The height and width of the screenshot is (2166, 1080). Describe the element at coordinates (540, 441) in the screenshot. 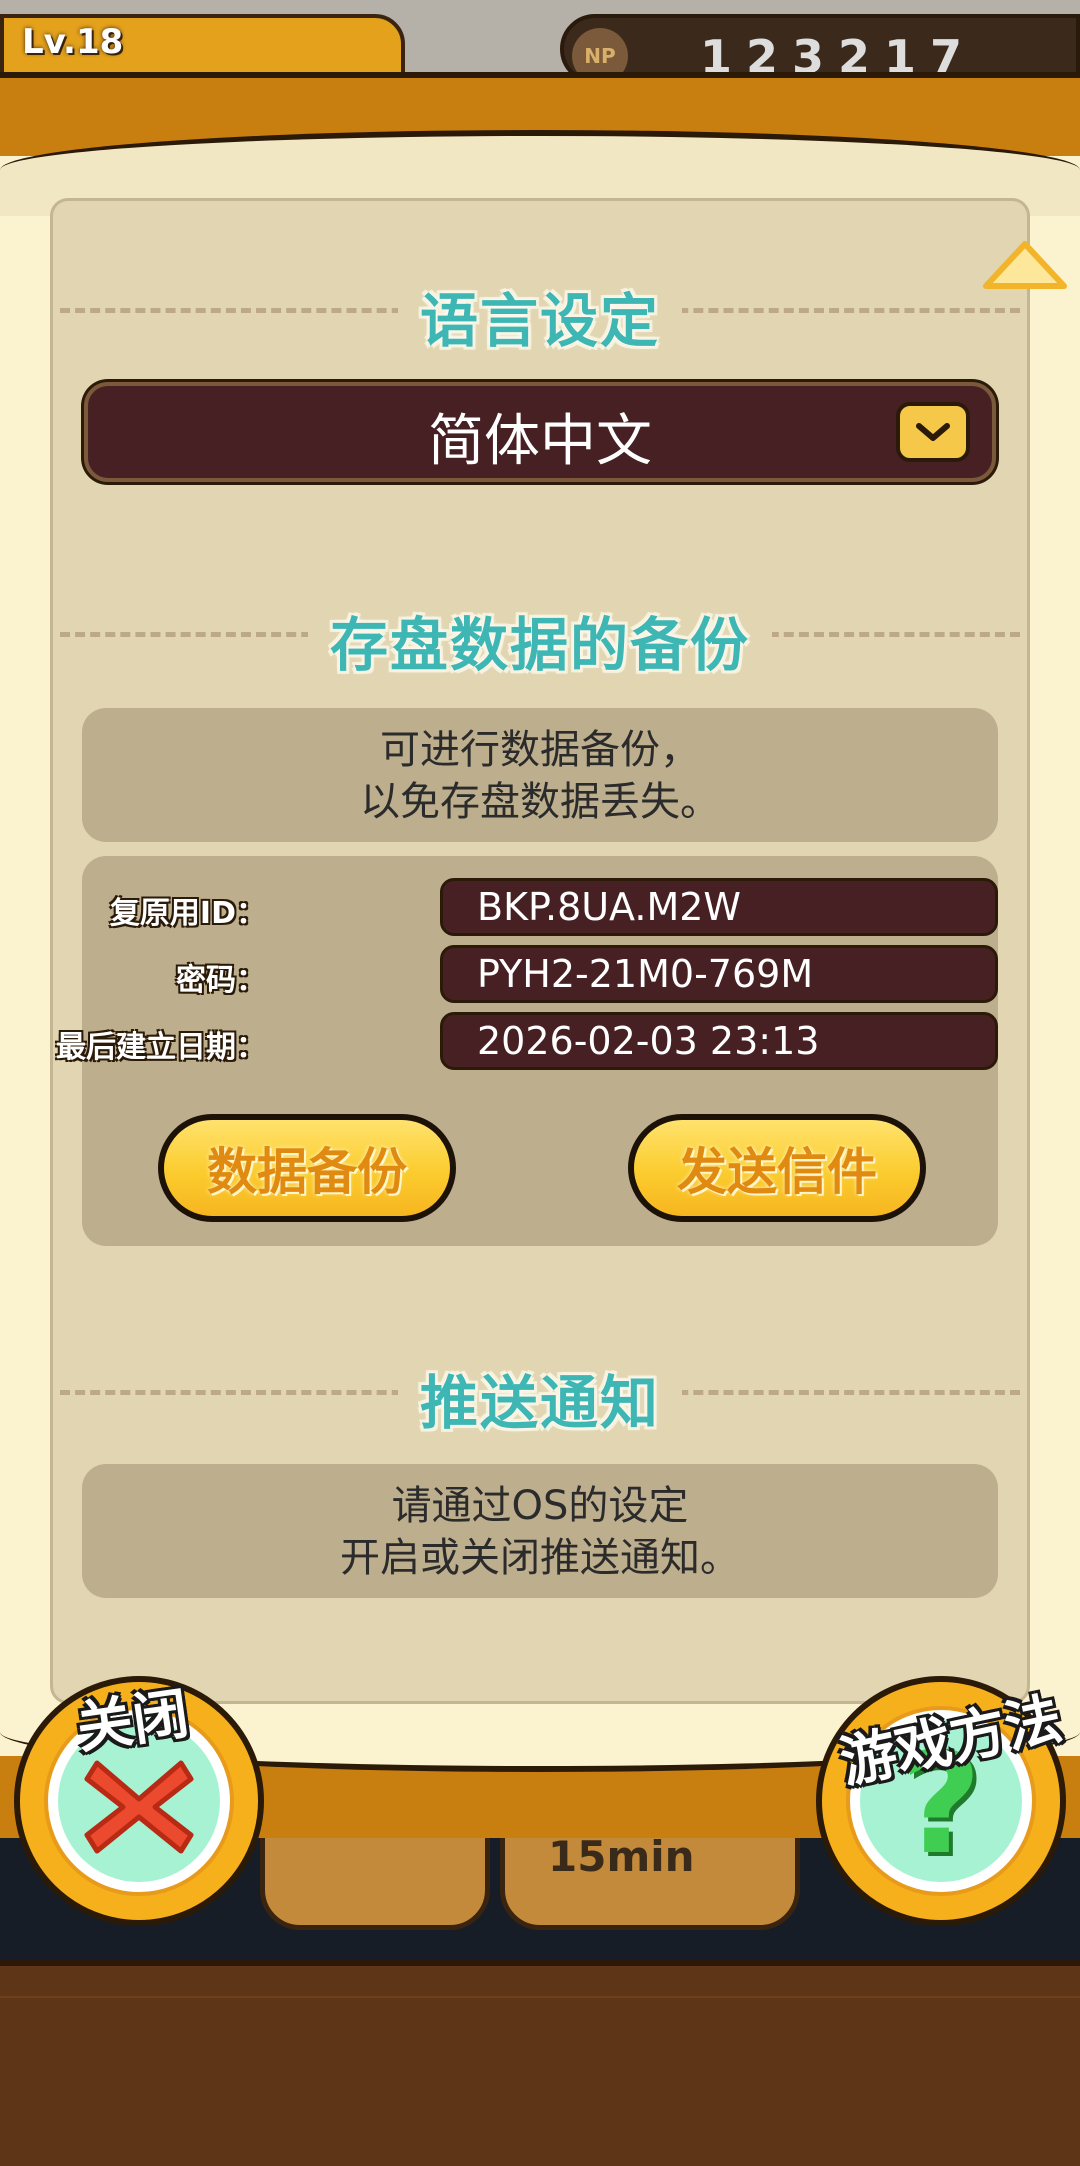

I see `language-selected-value: 简体中文` at that location.